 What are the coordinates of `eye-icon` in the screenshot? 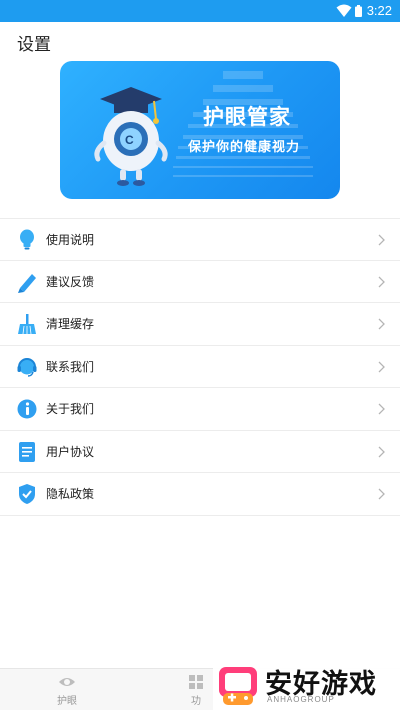 It's located at (67, 682).